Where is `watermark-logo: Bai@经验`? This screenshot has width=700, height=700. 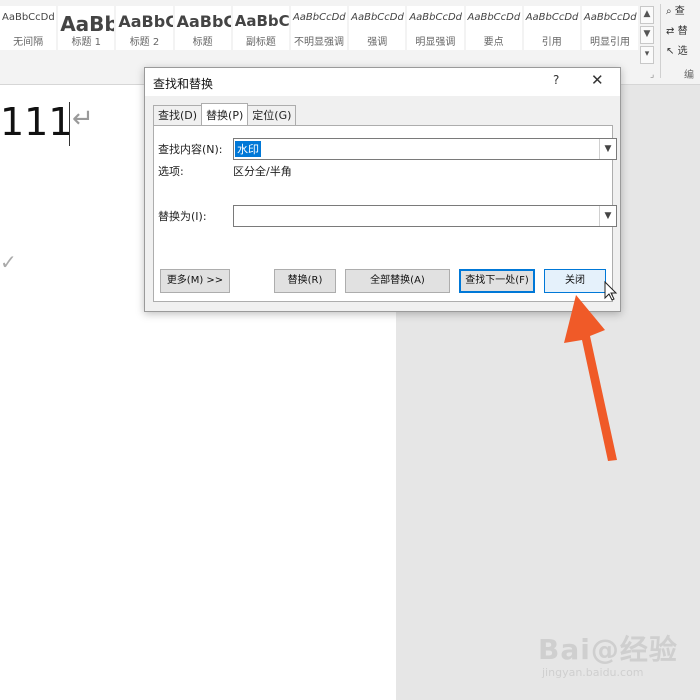 watermark-logo: Bai@经验 is located at coordinates (608, 649).